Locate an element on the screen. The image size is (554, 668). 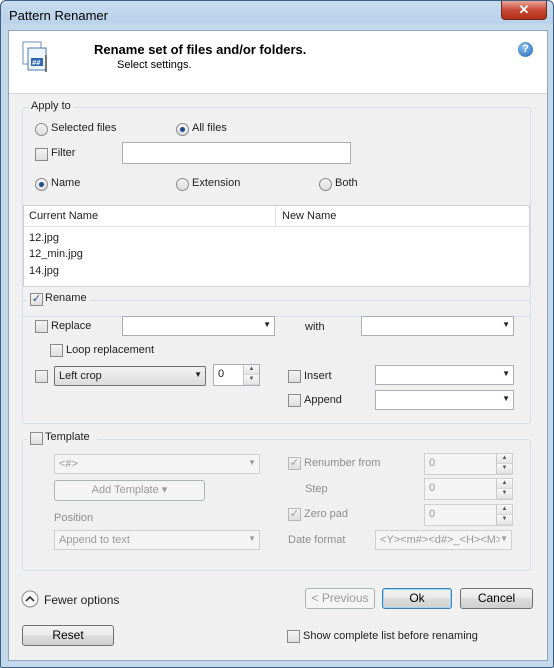
crop-mode-combo: Left crop ▼ is located at coordinates (130, 376).